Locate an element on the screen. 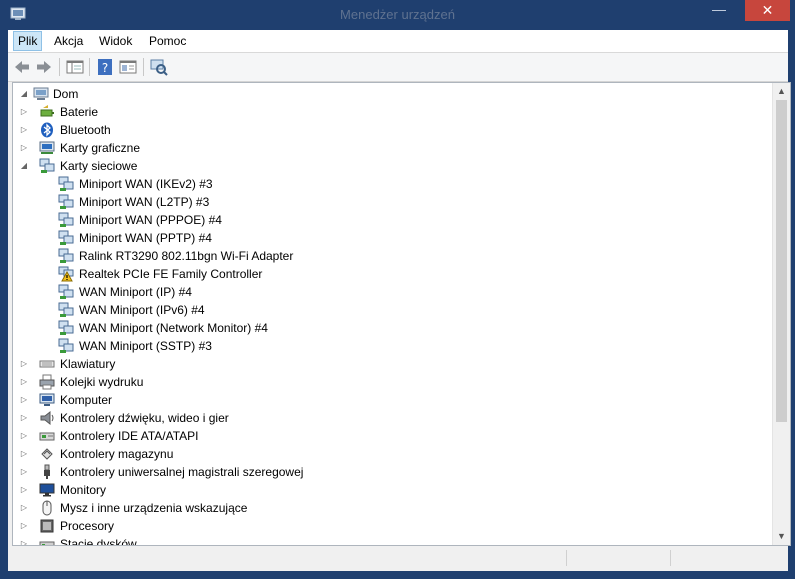  tree-category-row: ▷ Stacje dysków is located at coordinates (380, 540).